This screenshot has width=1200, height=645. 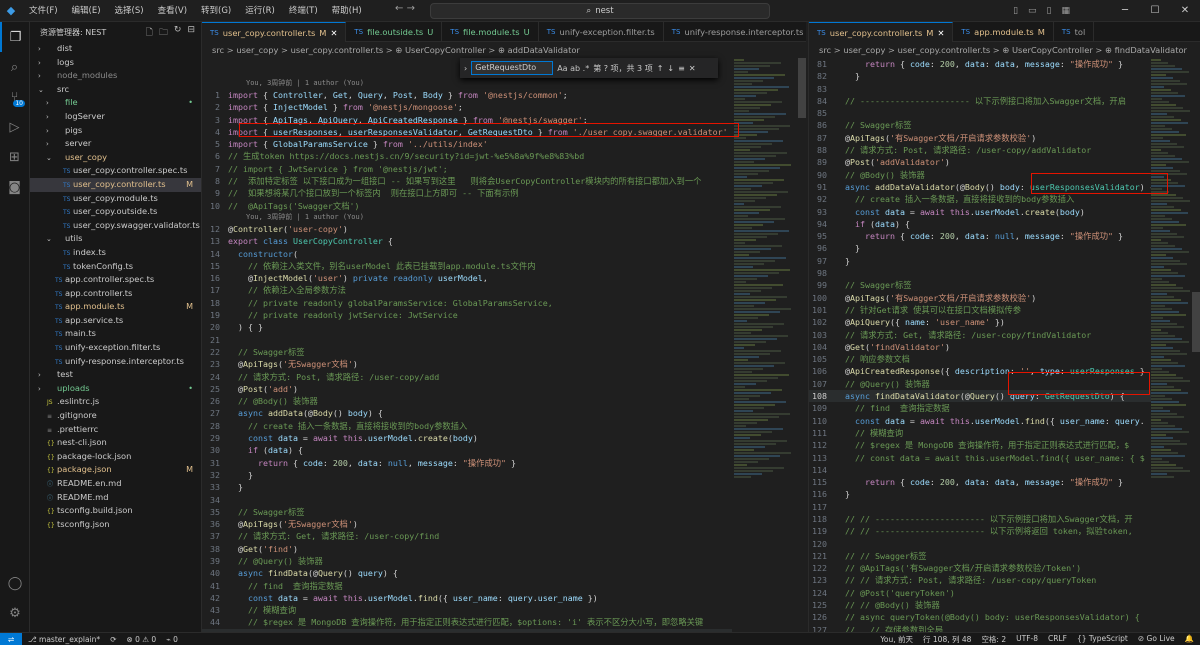 I want to click on tree-folder: › server, so click(x=115, y=144).